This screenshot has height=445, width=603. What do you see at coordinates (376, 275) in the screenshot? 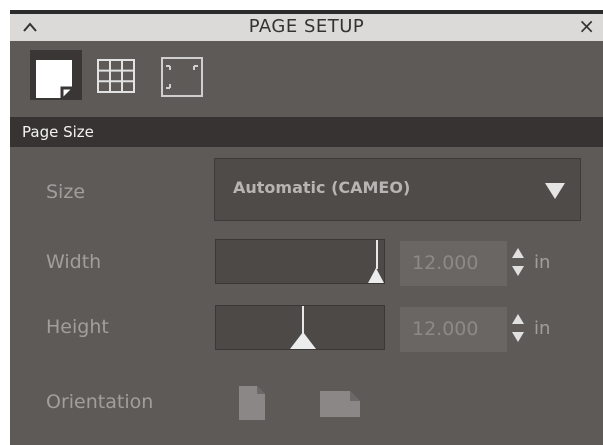
I see `width-slider-thumb` at bounding box center [376, 275].